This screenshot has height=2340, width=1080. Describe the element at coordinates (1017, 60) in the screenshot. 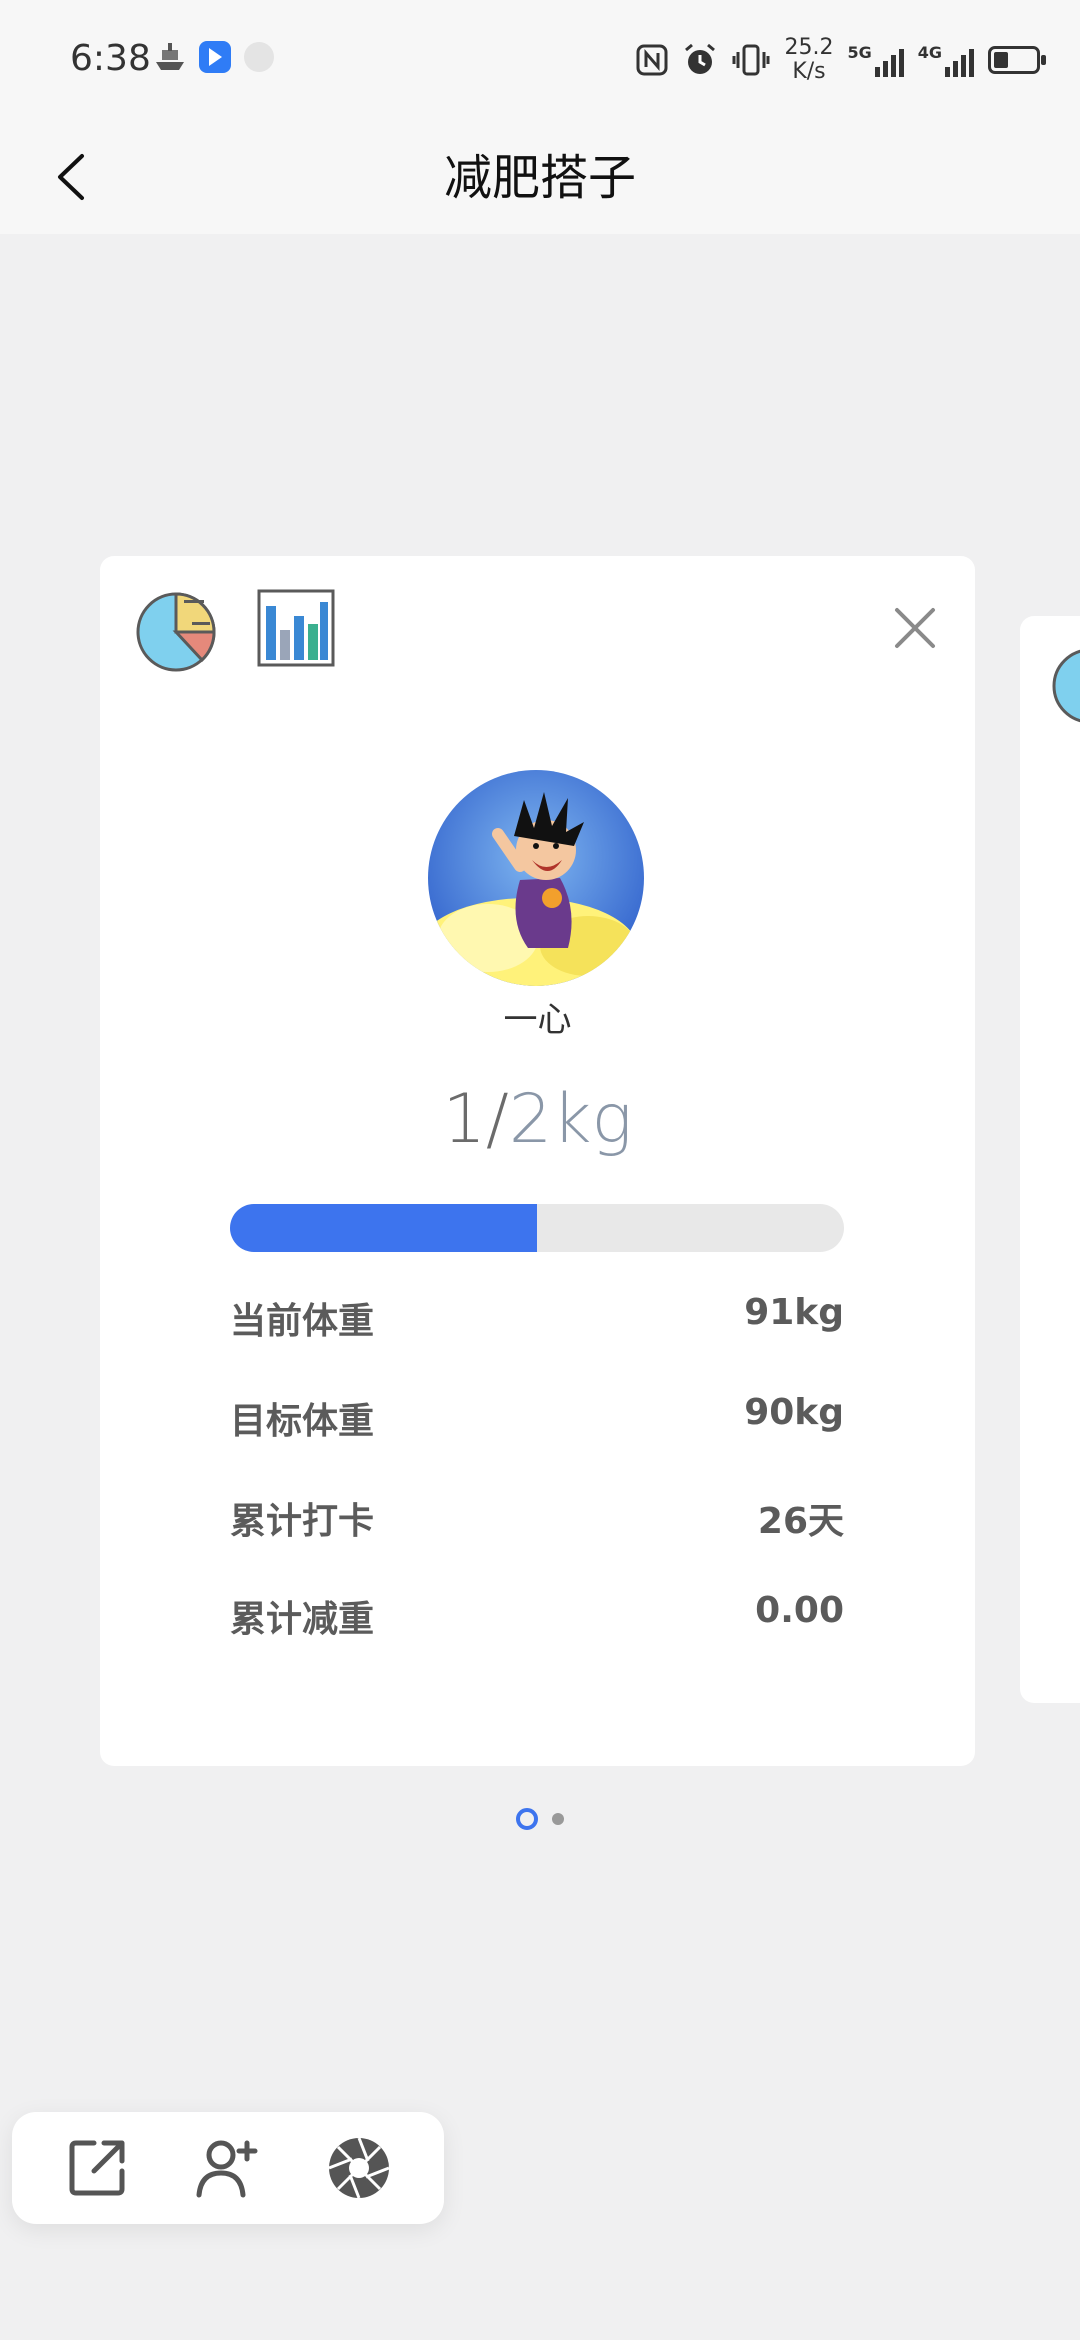

I see `battery-icon` at that location.